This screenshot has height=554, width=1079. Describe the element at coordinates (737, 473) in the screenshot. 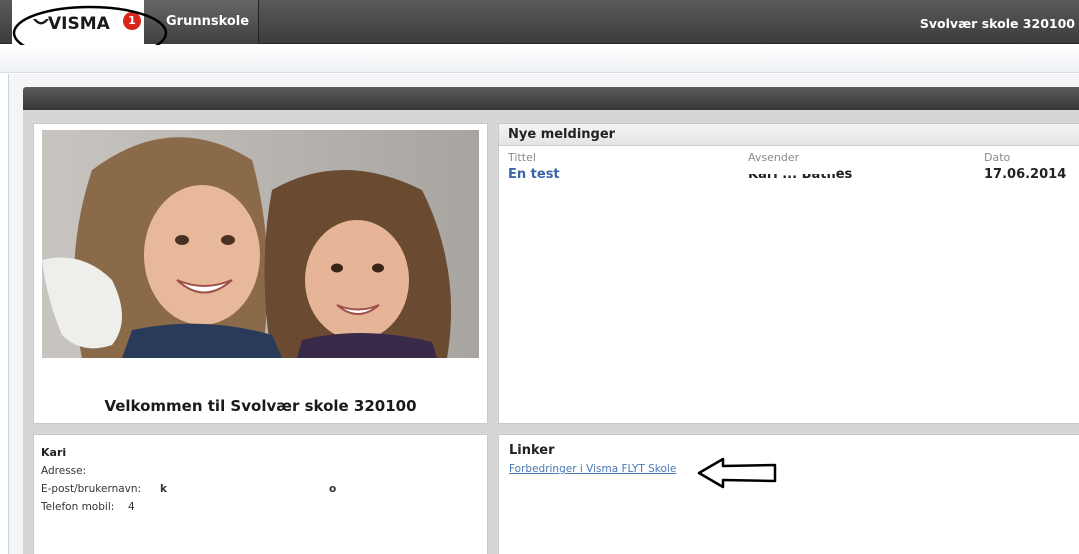

I see `annotation-arrow-icon` at that location.